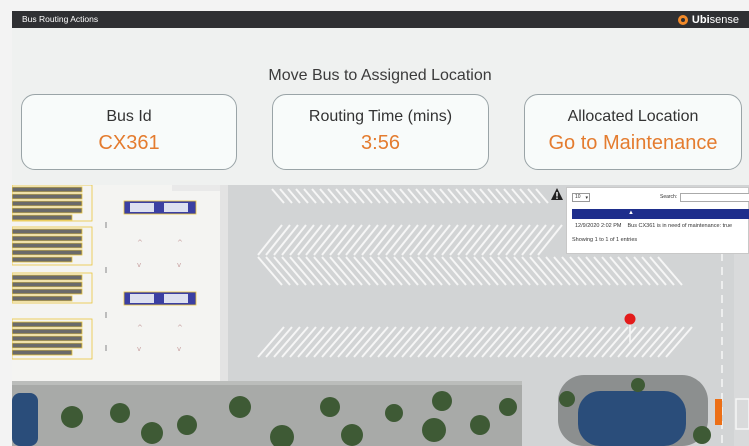 The width and height of the screenshot is (749, 446). What do you see at coordinates (598, 226) in the screenshot?
I see `event-time: 12/9/2020 2:02 PM` at bounding box center [598, 226].